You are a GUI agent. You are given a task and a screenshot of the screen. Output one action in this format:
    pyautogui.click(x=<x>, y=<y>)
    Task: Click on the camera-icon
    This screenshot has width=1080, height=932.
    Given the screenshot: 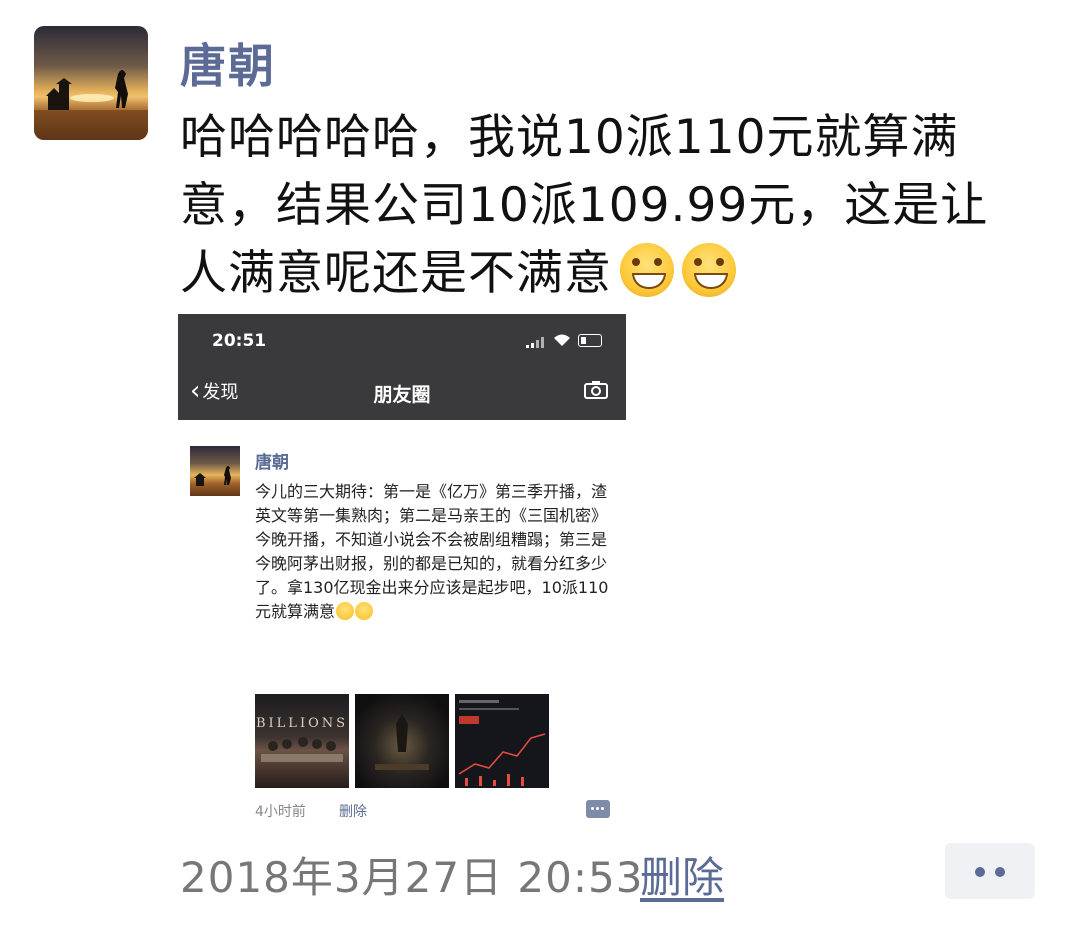 What is the action you would take?
    pyautogui.click(x=596, y=390)
    